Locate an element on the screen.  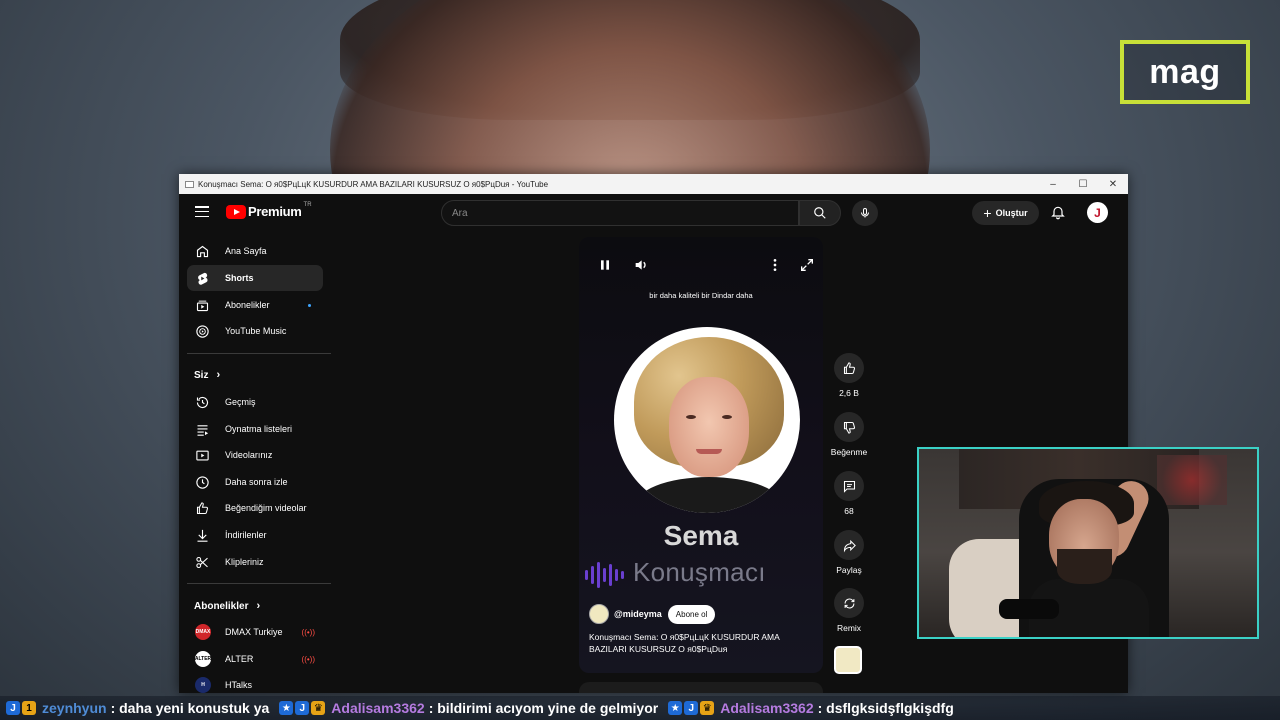
channel-avatar: H is located at coordinates (203, 685).